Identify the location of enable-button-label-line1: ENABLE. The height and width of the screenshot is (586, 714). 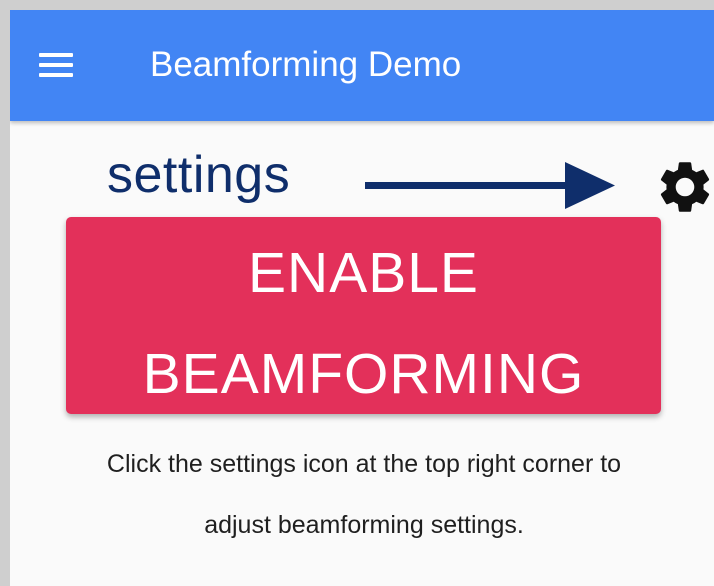
(363, 273).